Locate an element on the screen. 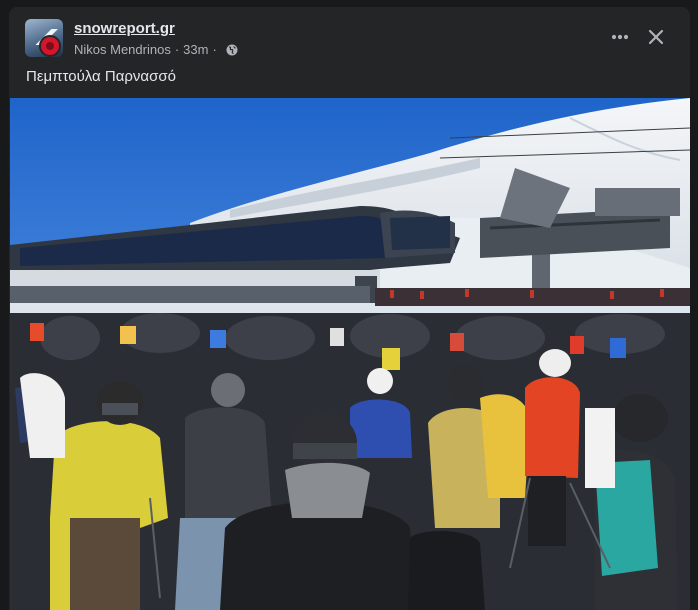 The width and height of the screenshot is (698, 610). timestamp-link: 33m is located at coordinates (195, 49).